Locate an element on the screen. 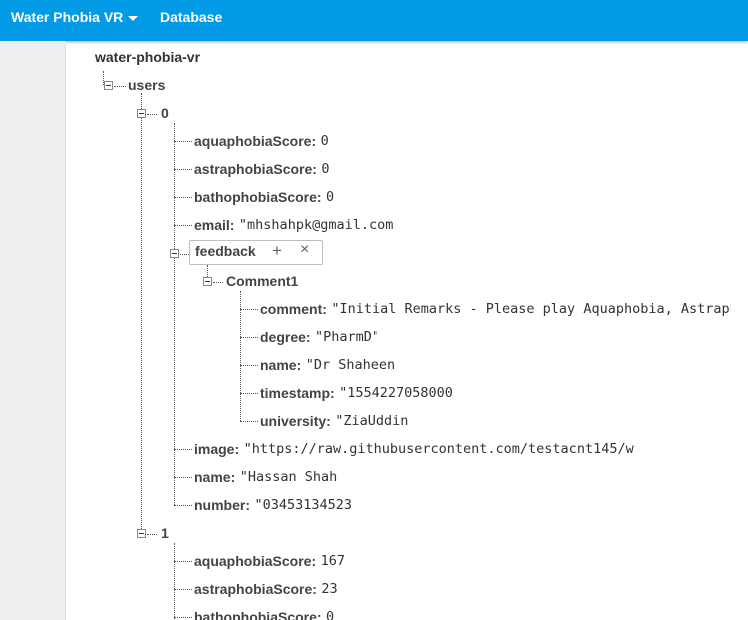 Image resolution: width=748 pixels, height=620 pixels. field-row: aquaphobiaScore: 0 is located at coordinates (261, 141).